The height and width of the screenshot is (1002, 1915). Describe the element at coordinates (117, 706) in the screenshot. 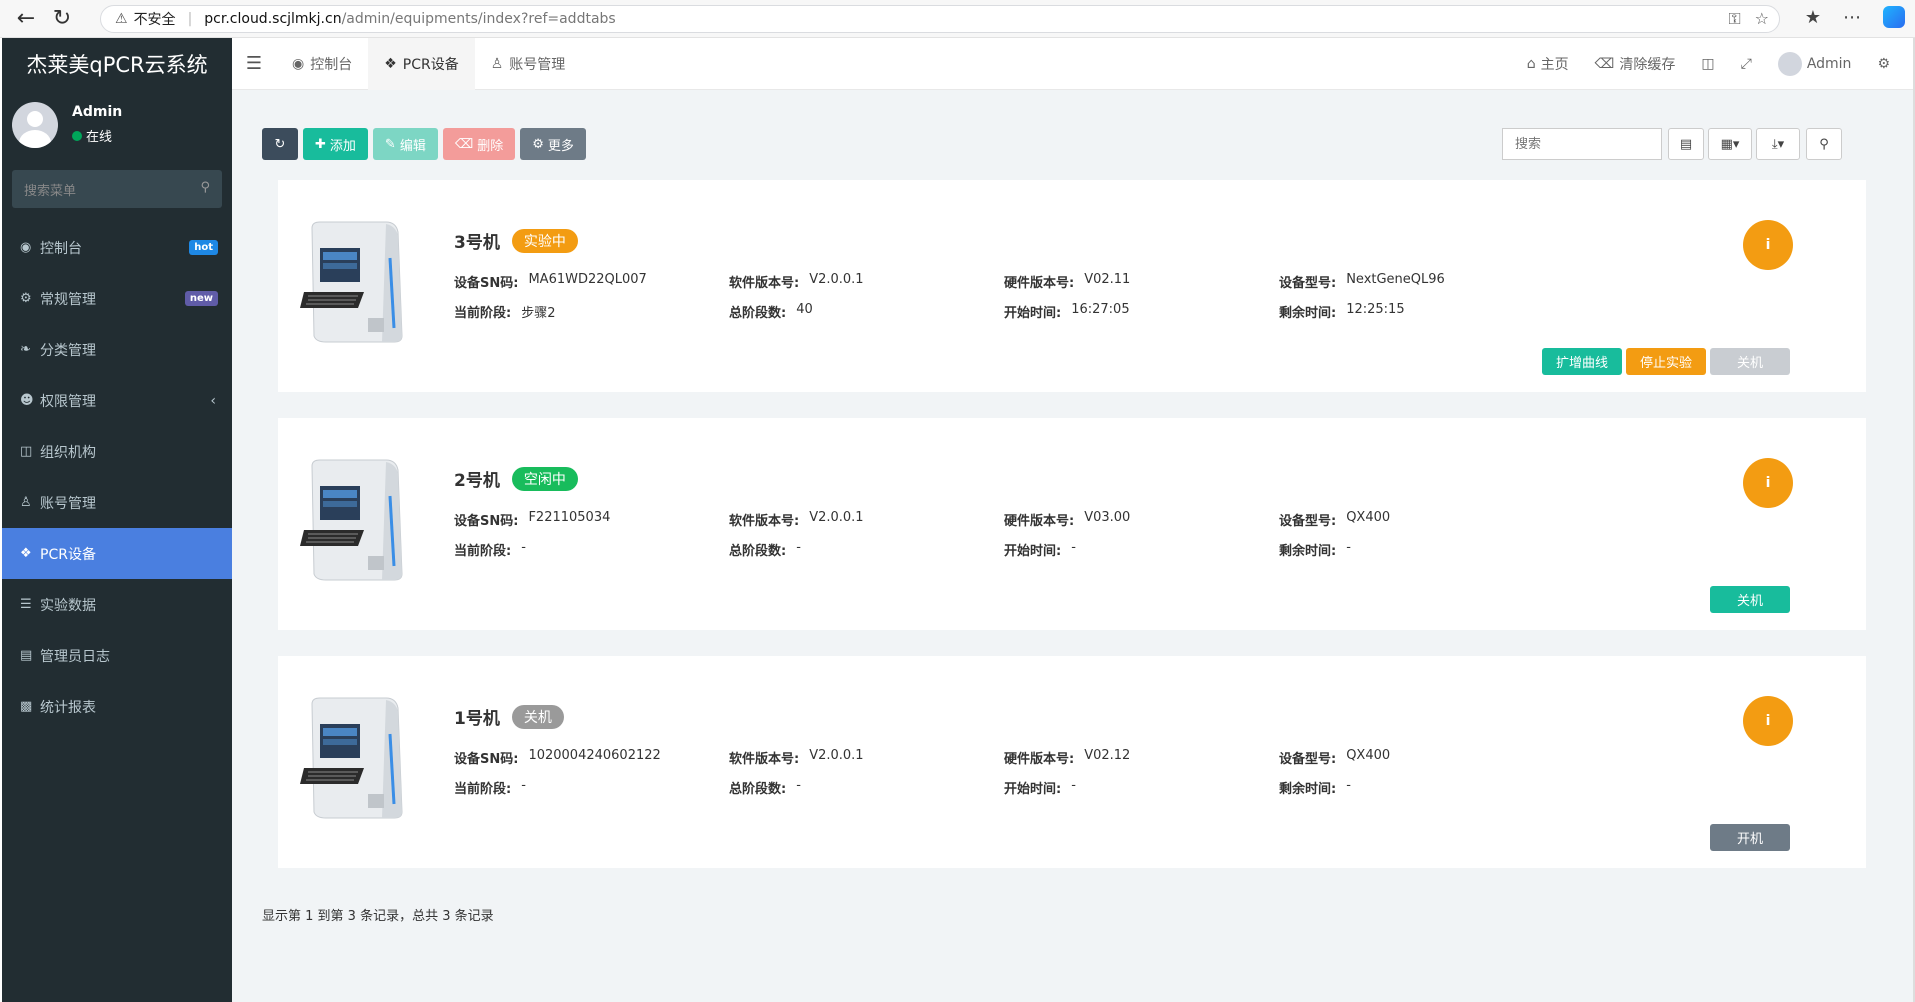

I see `sidebar-item-statistics: ▩ 统计报表` at that location.